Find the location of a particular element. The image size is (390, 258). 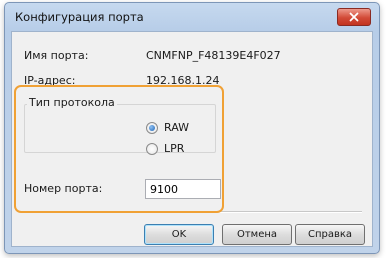

port-name-label: Имя порта: is located at coordinates (56, 55).